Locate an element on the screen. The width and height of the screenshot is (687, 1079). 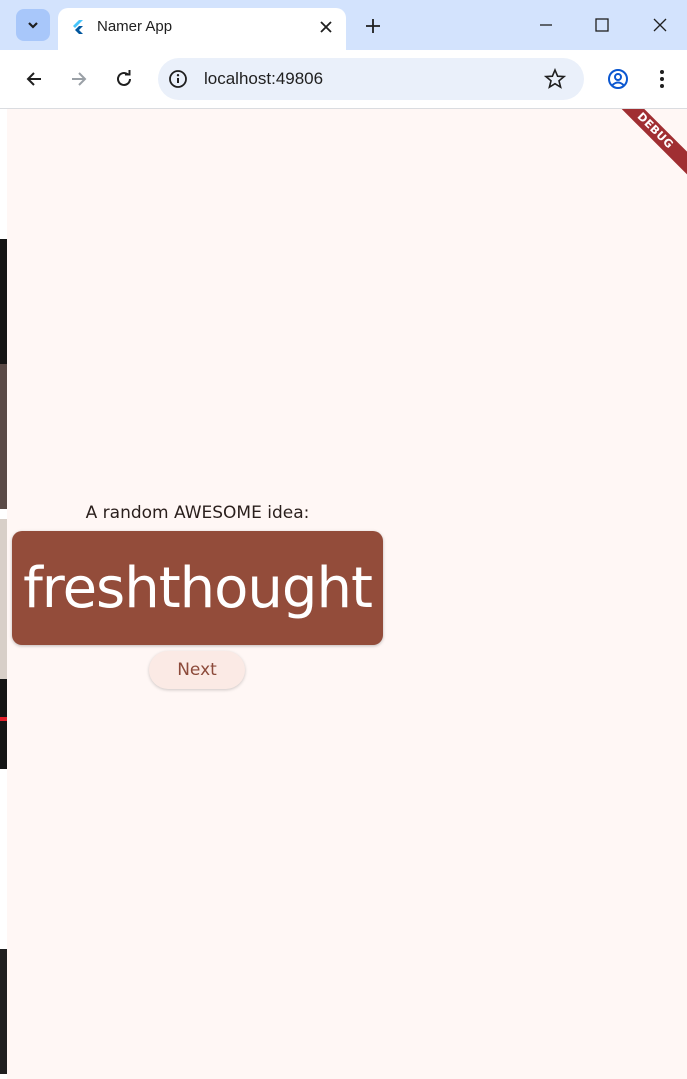
idea-card: freshthought is located at coordinates (197, 588).